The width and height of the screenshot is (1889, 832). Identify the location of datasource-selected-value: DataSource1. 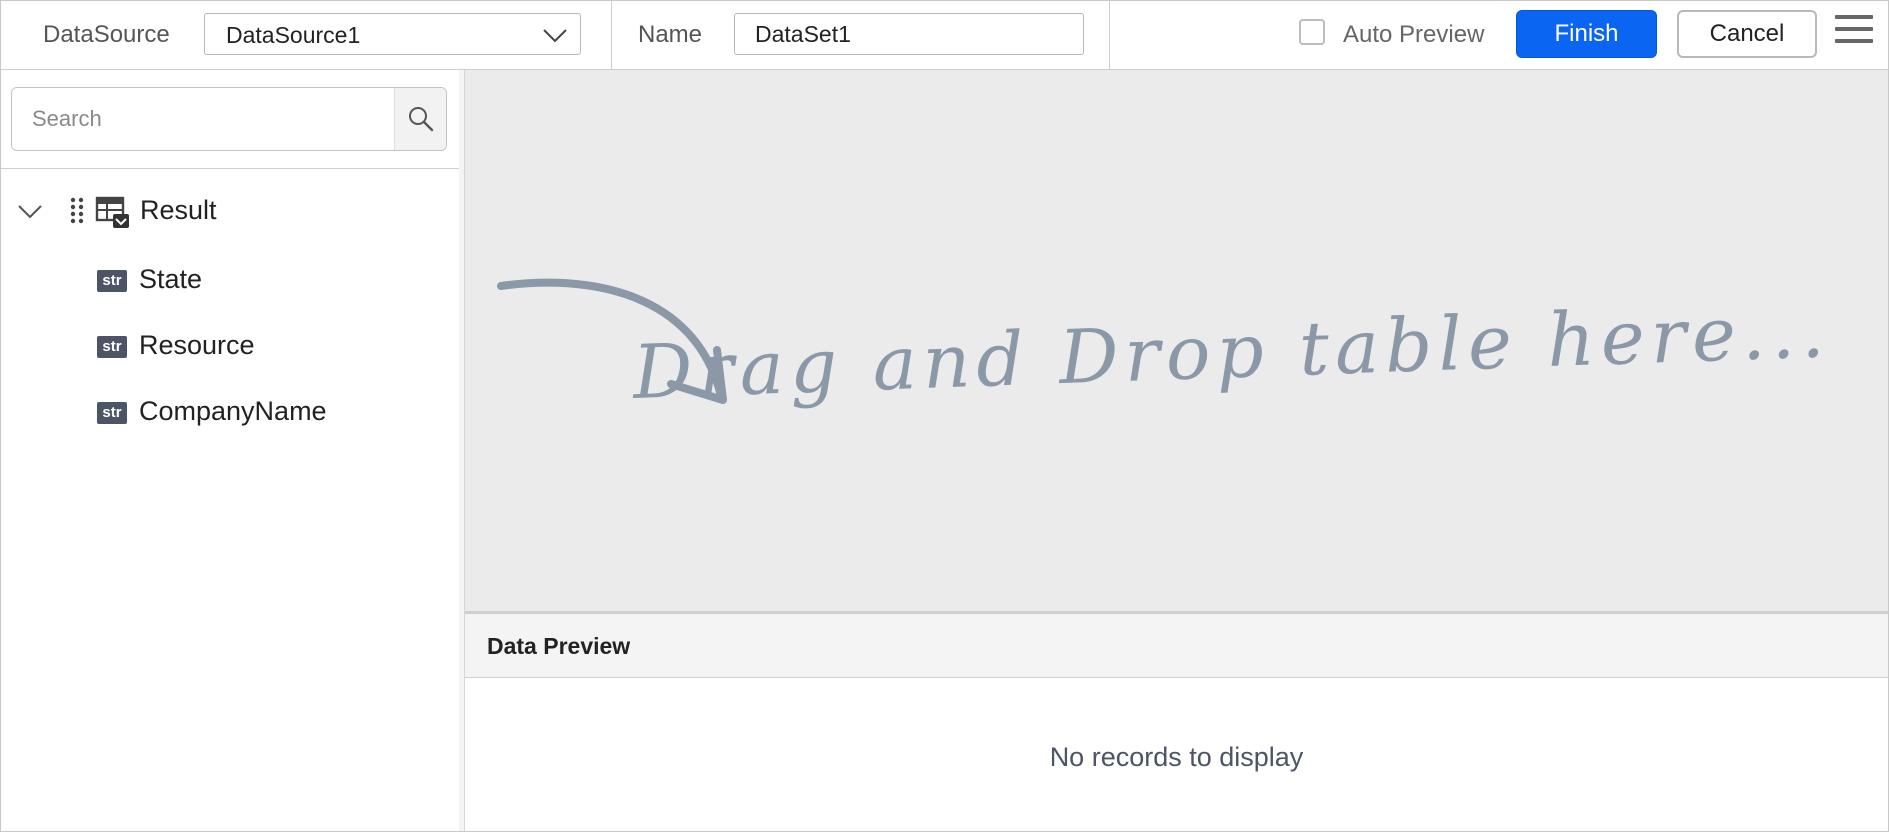
(293, 35).